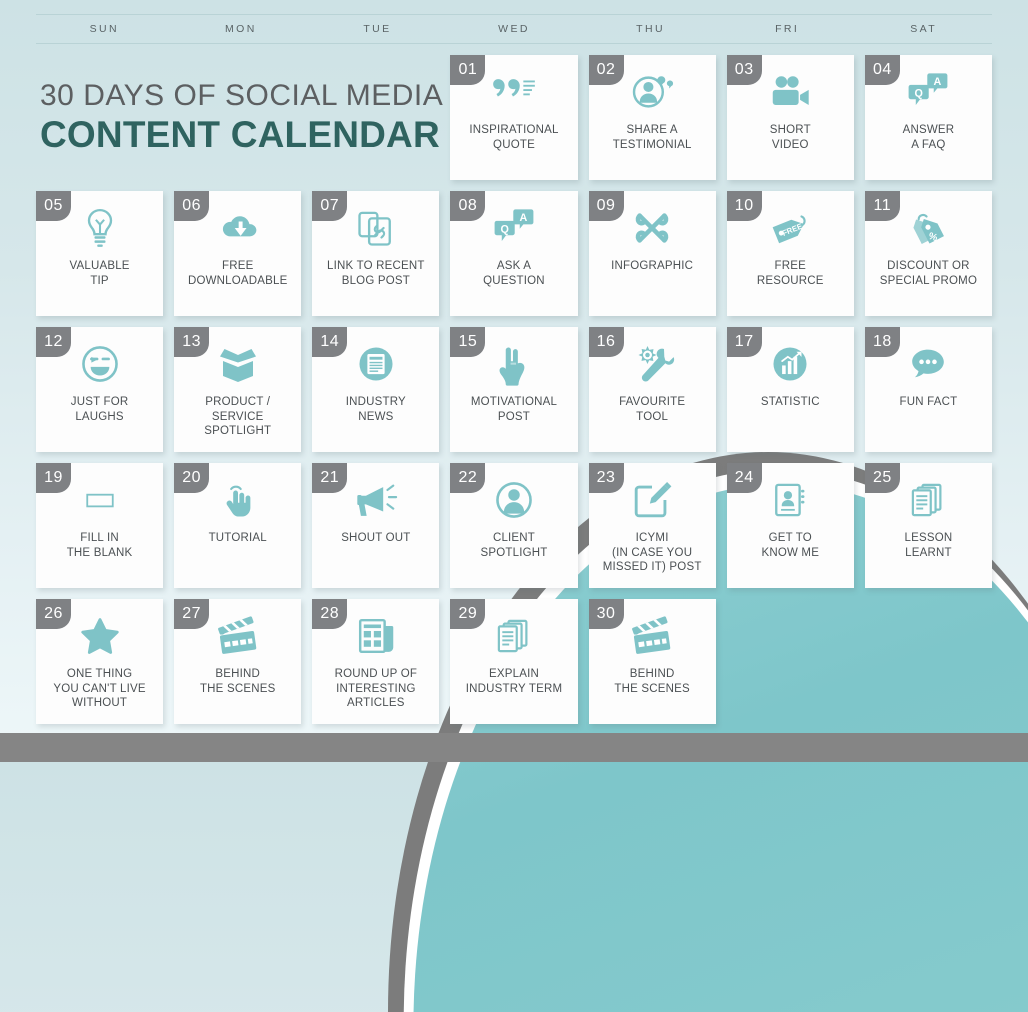 Image resolution: width=1028 pixels, height=1012 pixels. I want to click on calendar-day-card: 10 FREE FREE RESOURCE, so click(790, 253).